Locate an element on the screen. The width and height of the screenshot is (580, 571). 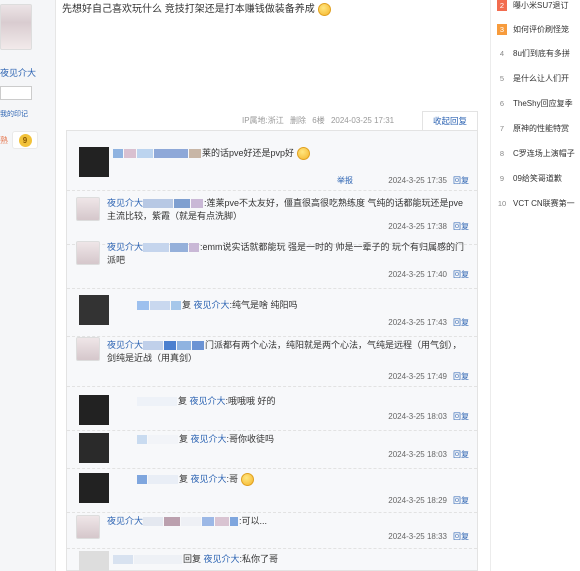
rank-number: 4 is located at coordinates (502, 53).